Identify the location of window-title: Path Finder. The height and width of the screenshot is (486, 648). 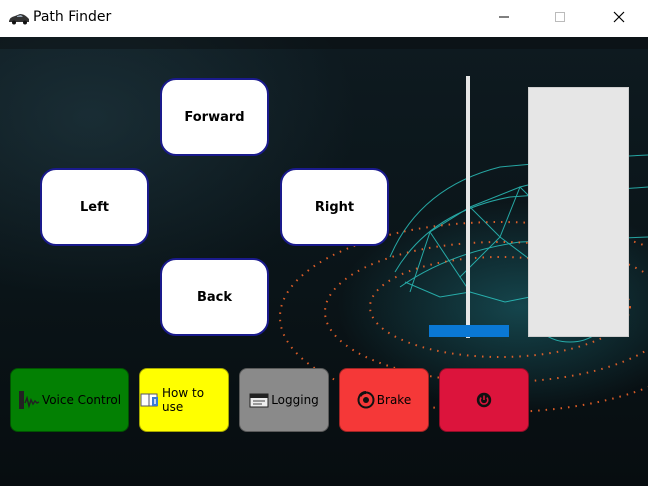
(72, 17).